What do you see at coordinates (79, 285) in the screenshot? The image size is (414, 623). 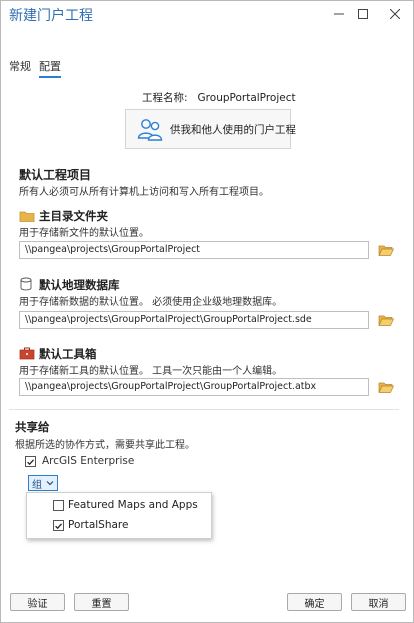 I see `geodatabase-heading: 默认地理数据库` at bounding box center [79, 285].